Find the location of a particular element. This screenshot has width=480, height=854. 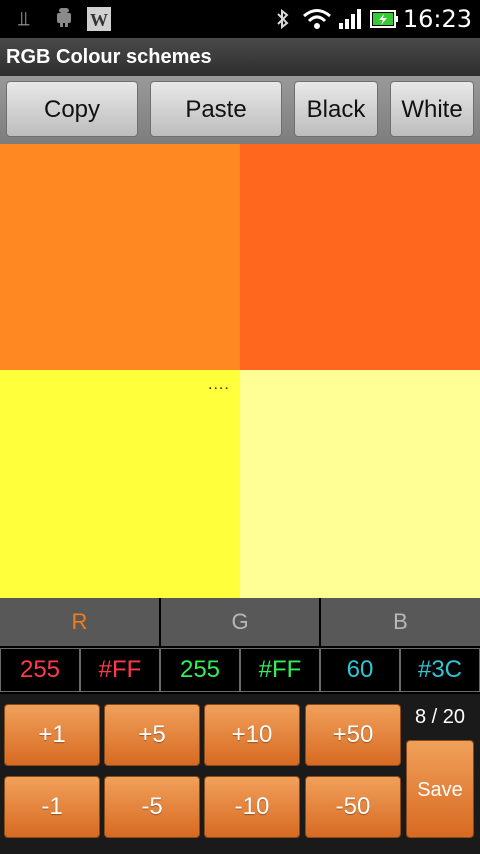

w-app-icon: W is located at coordinates (99, 22).